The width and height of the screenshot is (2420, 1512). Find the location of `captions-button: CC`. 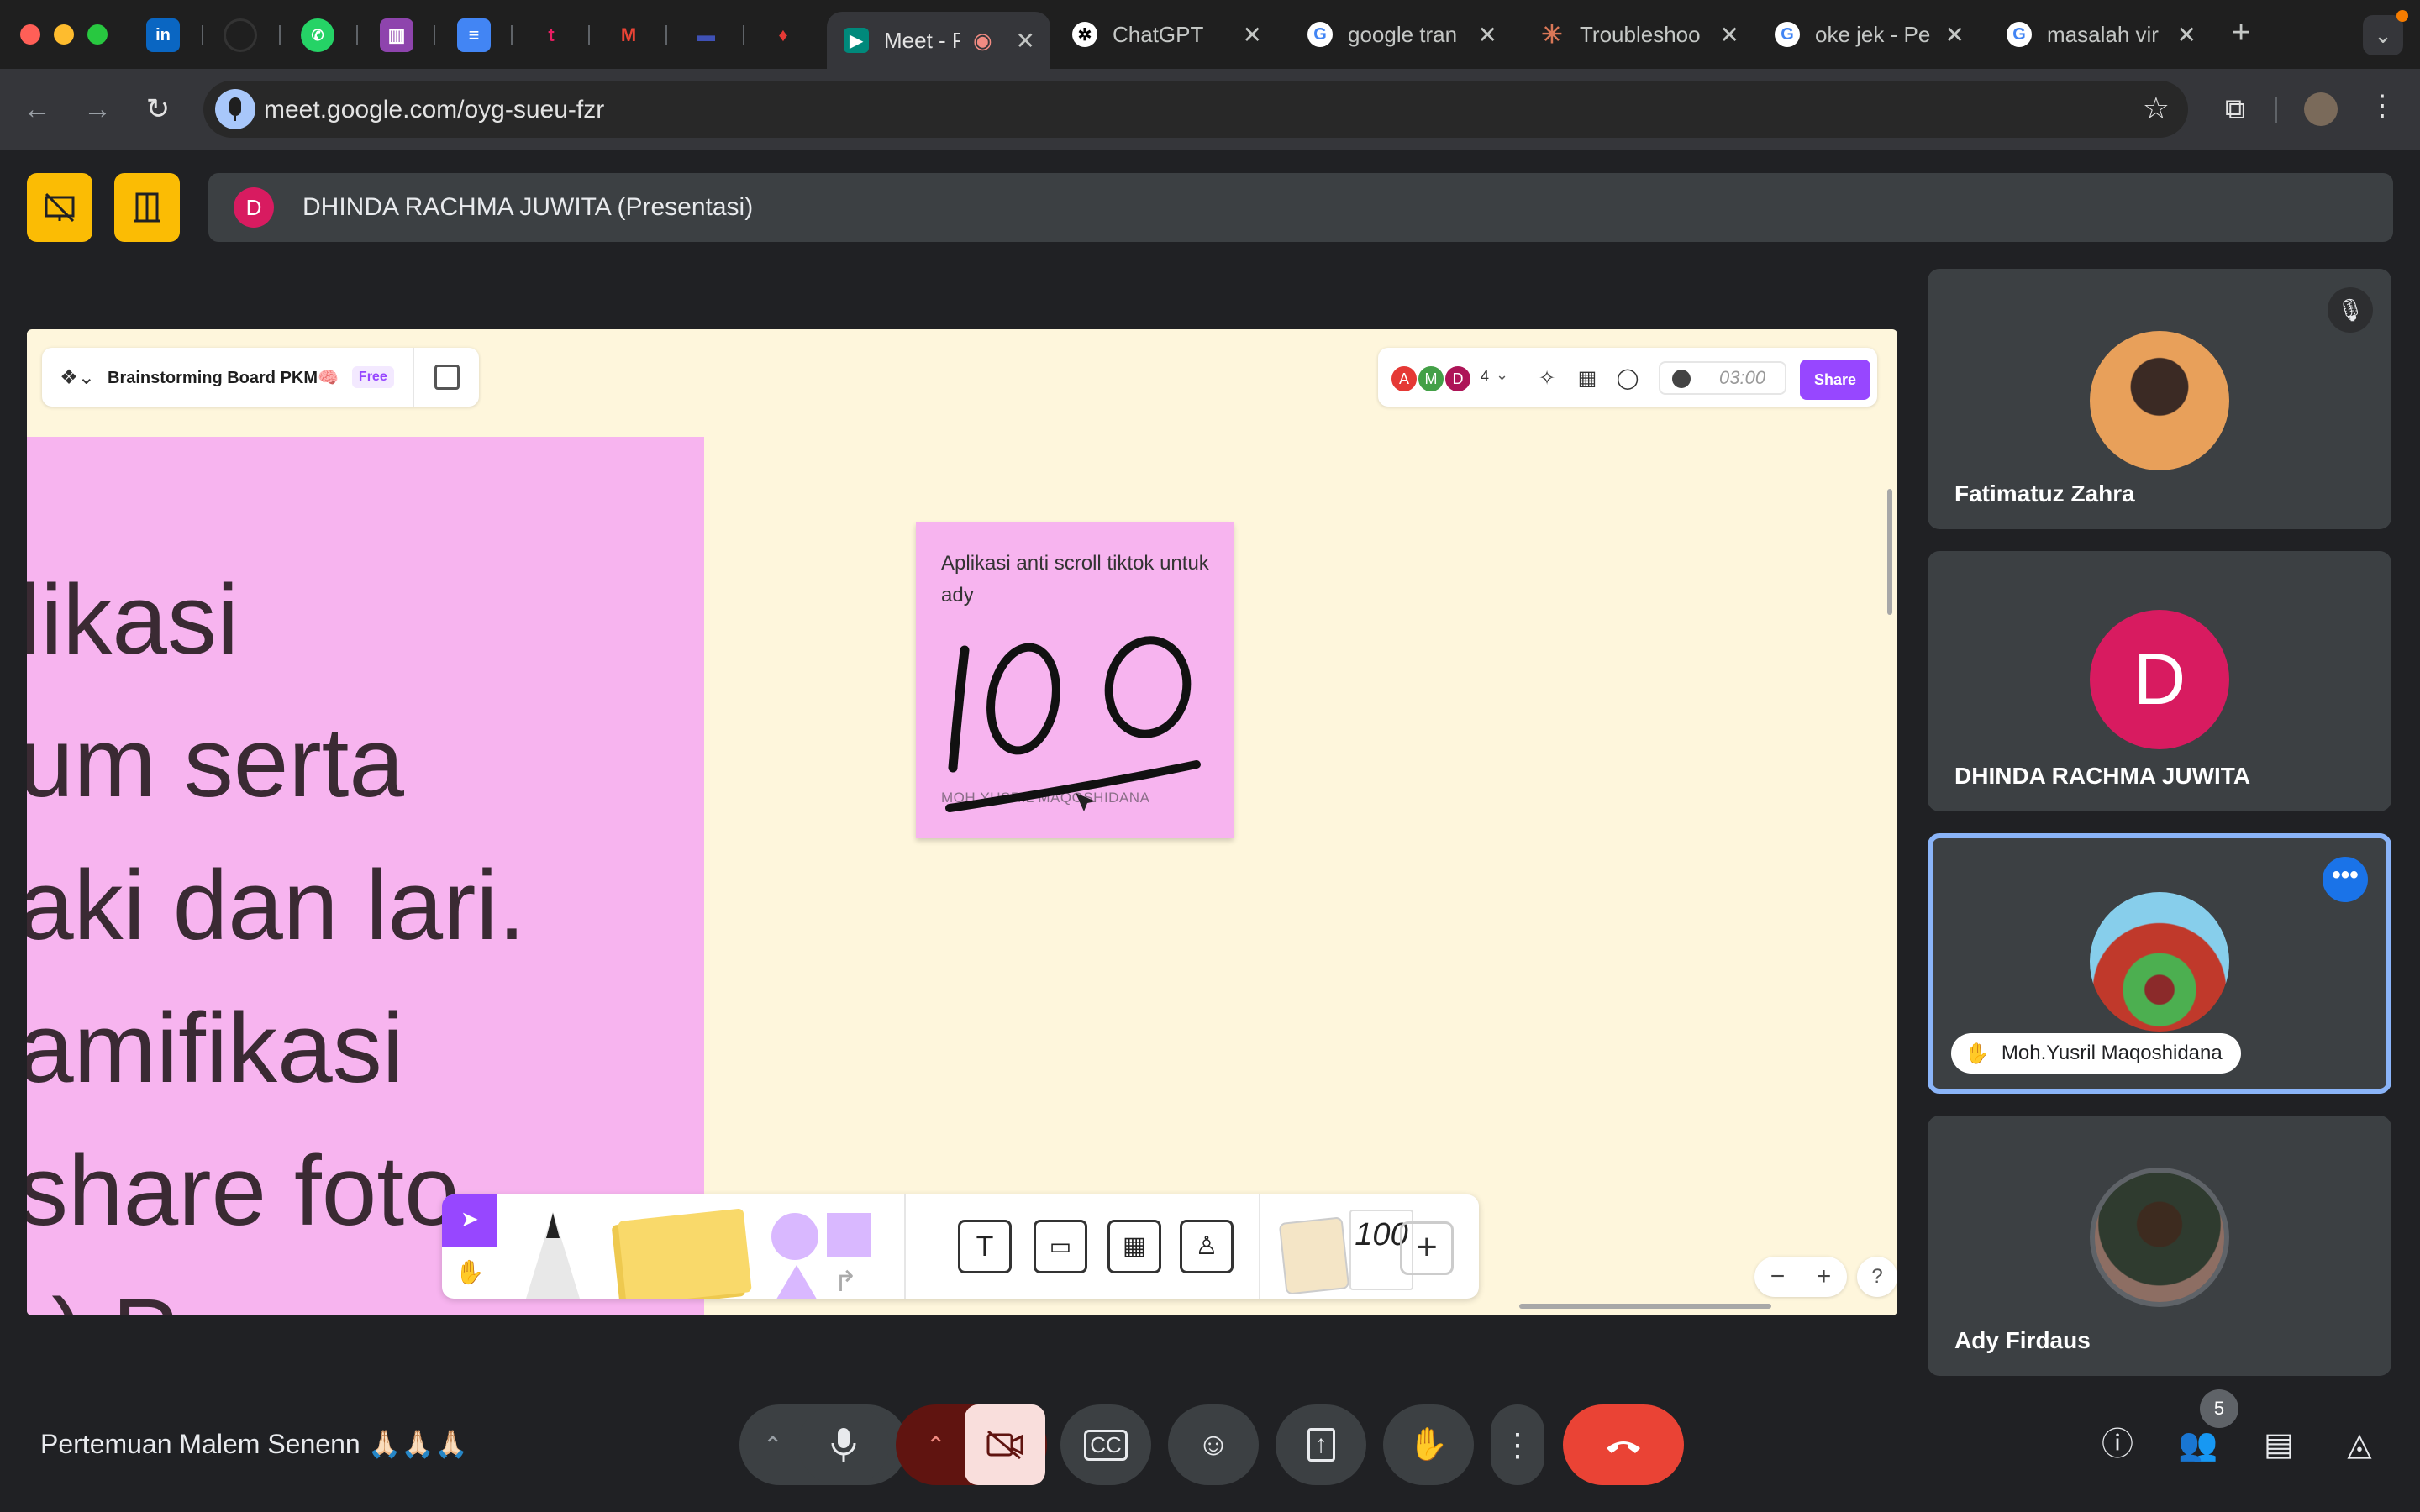

captions-button: CC is located at coordinates (1105, 1444).